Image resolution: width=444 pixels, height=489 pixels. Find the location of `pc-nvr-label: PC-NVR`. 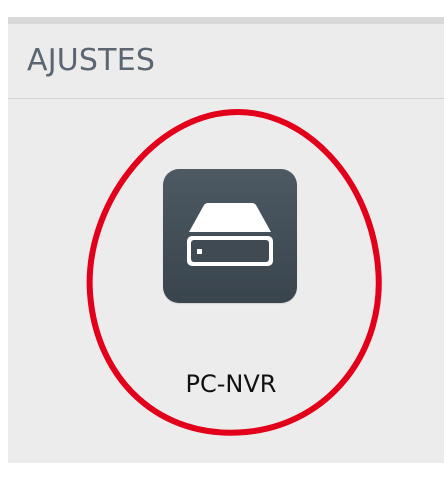

pc-nvr-label: PC-NVR is located at coordinates (231, 384).